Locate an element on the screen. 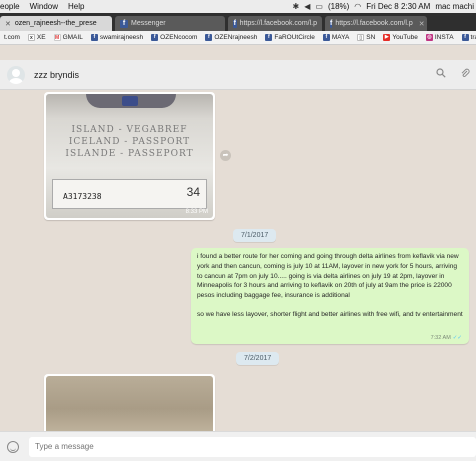 The image size is (476, 461). avatar is located at coordinates (16, 74).